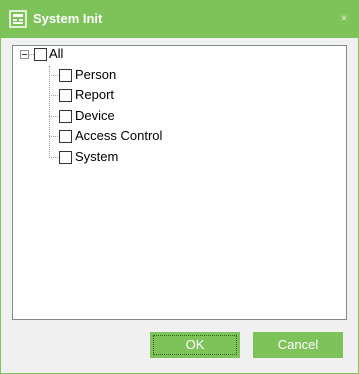 Image resolution: width=359 pixels, height=374 pixels. I want to click on tree-connector-vertical, so click(49, 112).